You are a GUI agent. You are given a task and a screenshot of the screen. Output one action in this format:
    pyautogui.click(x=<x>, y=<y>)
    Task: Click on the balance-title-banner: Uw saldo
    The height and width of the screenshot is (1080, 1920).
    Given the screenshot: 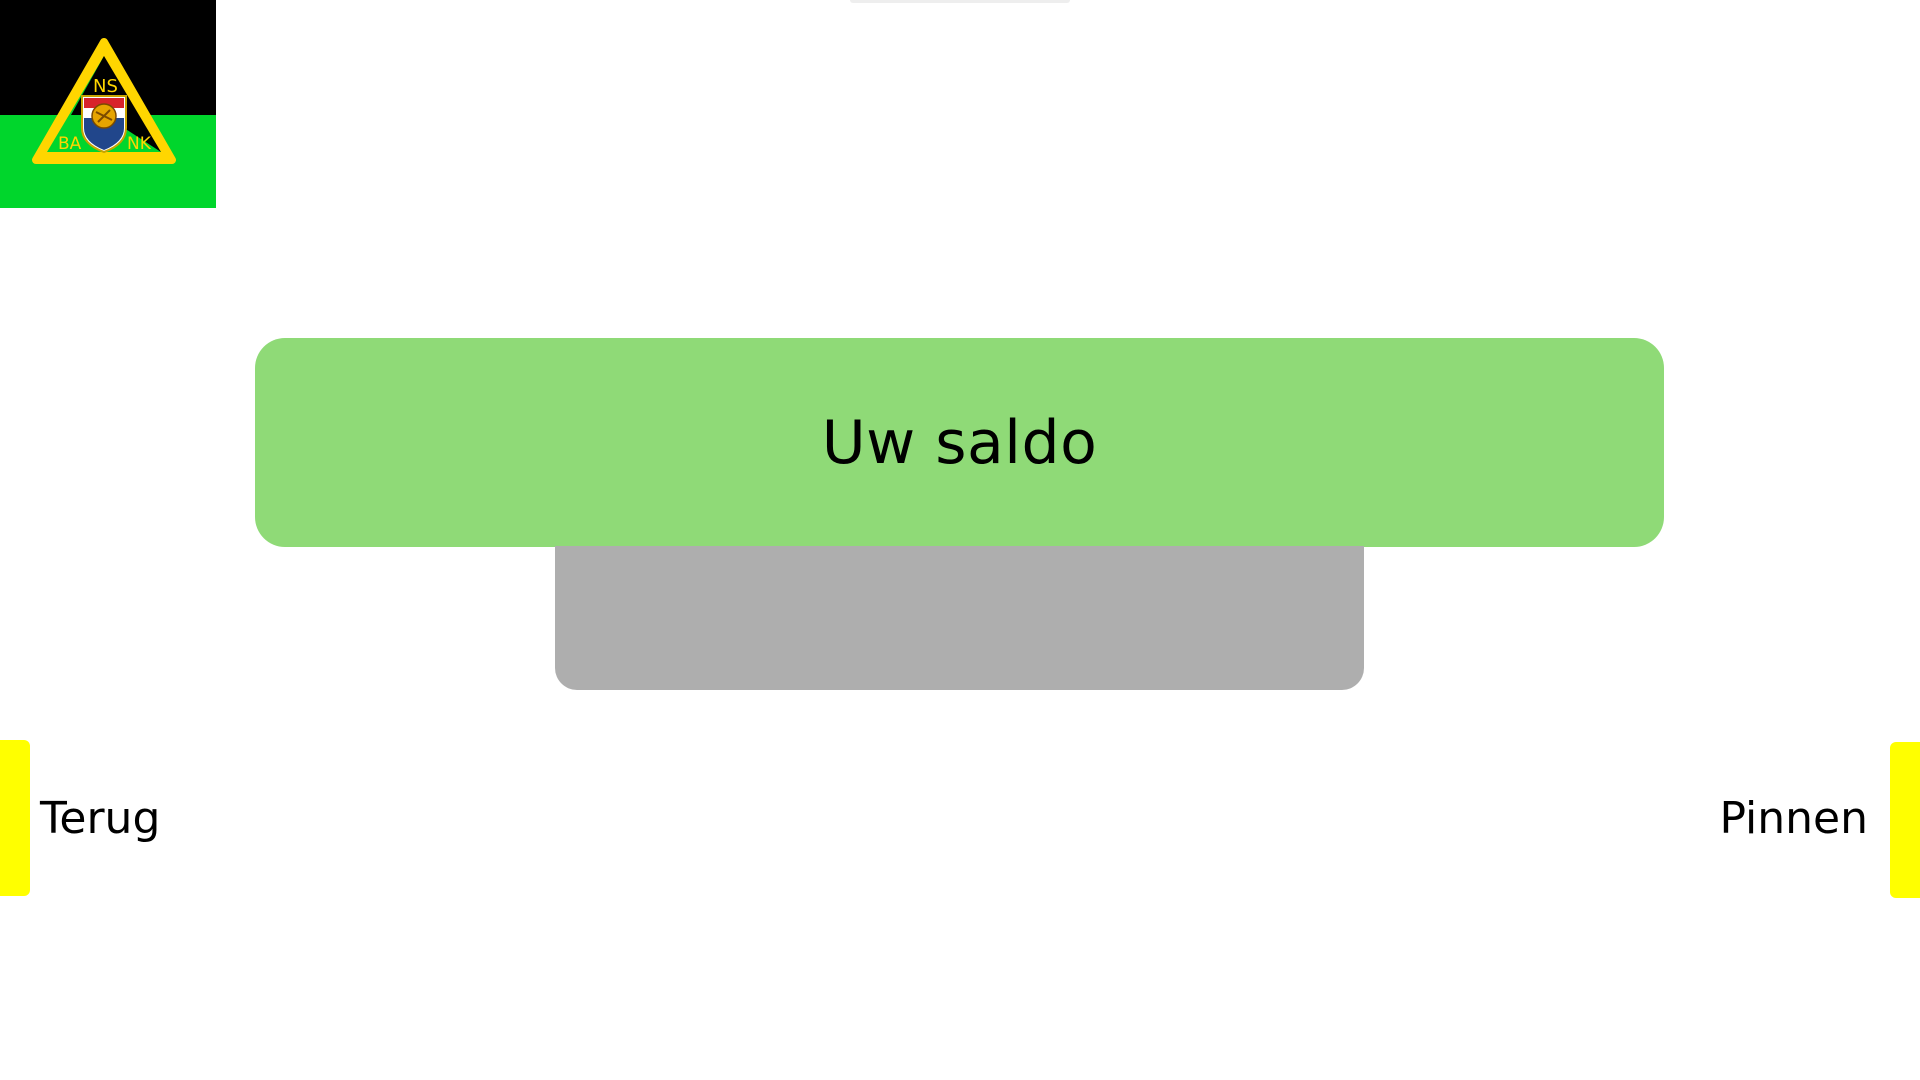 What is the action you would take?
    pyautogui.click(x=959, y=442)
    